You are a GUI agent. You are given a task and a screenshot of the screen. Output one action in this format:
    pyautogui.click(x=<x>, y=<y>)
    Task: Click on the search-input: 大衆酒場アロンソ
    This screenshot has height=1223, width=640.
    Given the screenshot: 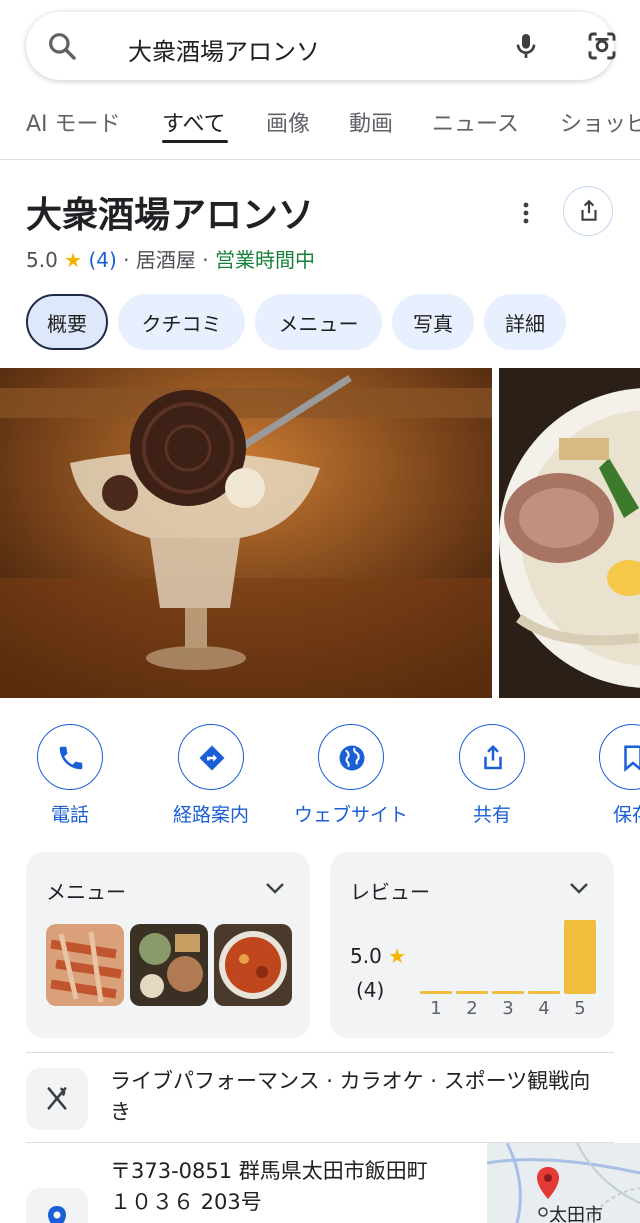 What is the action you would take?
    pyautogui.click(x=224, y=49)
    